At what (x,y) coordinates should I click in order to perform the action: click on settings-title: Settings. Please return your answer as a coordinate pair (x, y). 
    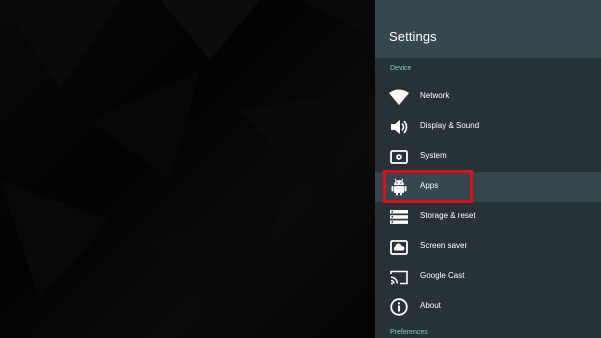
    Looking at the image, I should click on (413, 36).